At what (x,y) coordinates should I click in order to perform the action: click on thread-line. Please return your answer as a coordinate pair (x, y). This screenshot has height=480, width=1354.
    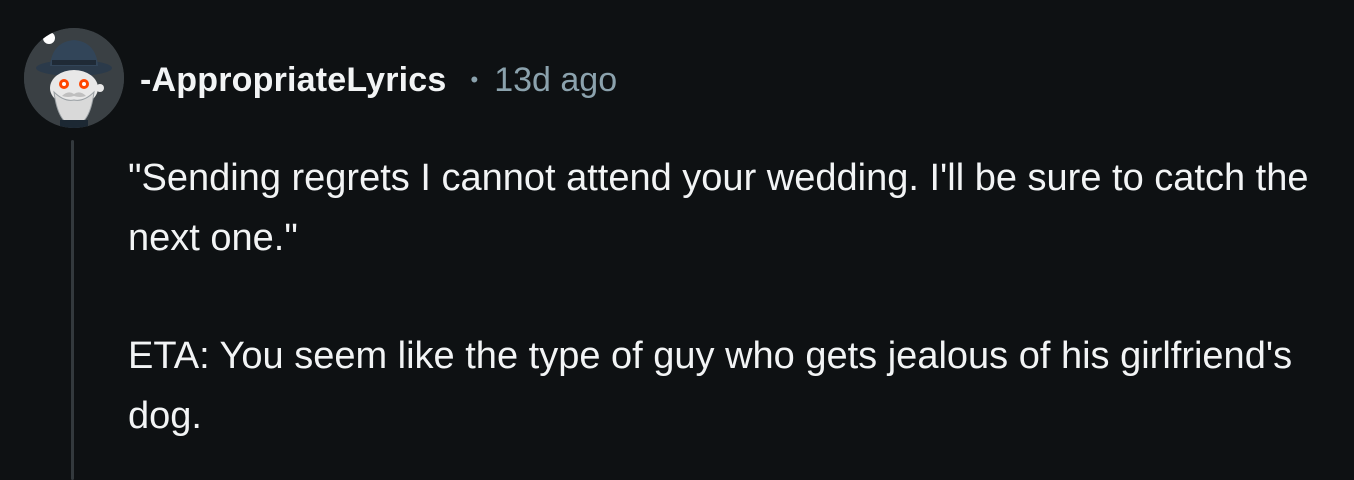
    Looking at the image, I should click on (72, 310).